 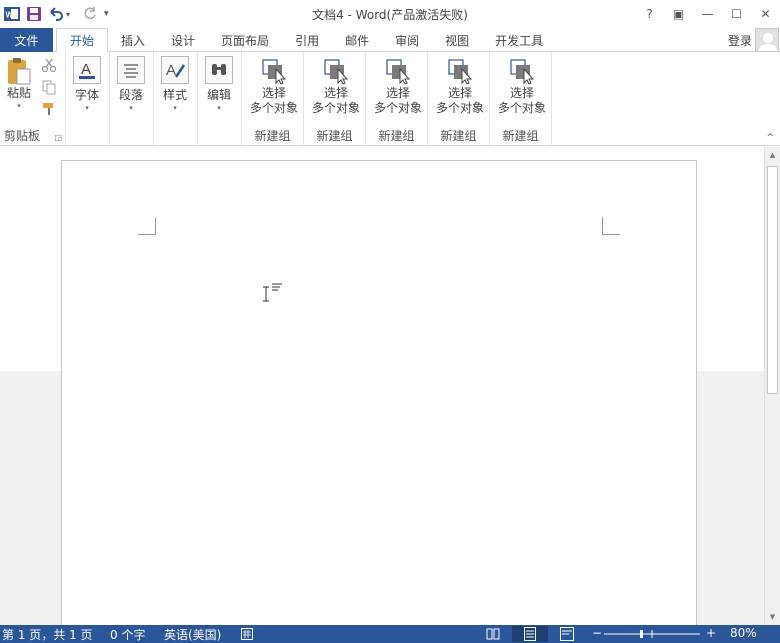 What do you see at coordinates (175, 108) in the screenshot?
I see `styles-dropdown-icon: ▾` at bounding box center [175, 108].